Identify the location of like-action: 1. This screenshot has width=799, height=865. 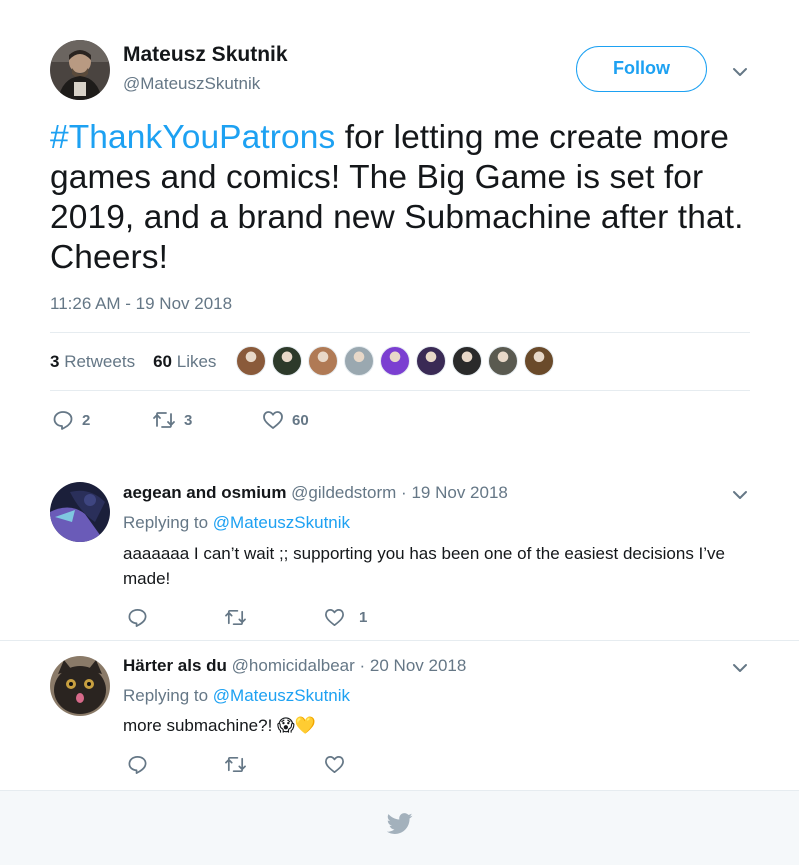
(345, 617).